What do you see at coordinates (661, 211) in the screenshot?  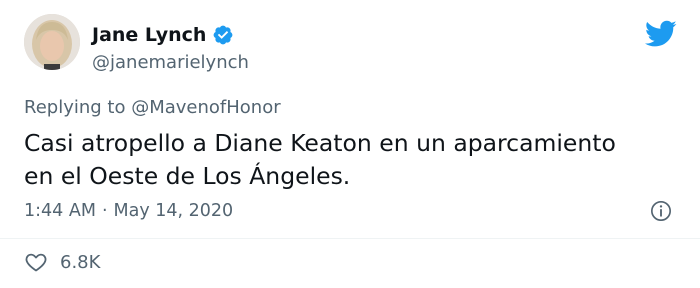 I see `info-icon` at bounding box center [661, 211].